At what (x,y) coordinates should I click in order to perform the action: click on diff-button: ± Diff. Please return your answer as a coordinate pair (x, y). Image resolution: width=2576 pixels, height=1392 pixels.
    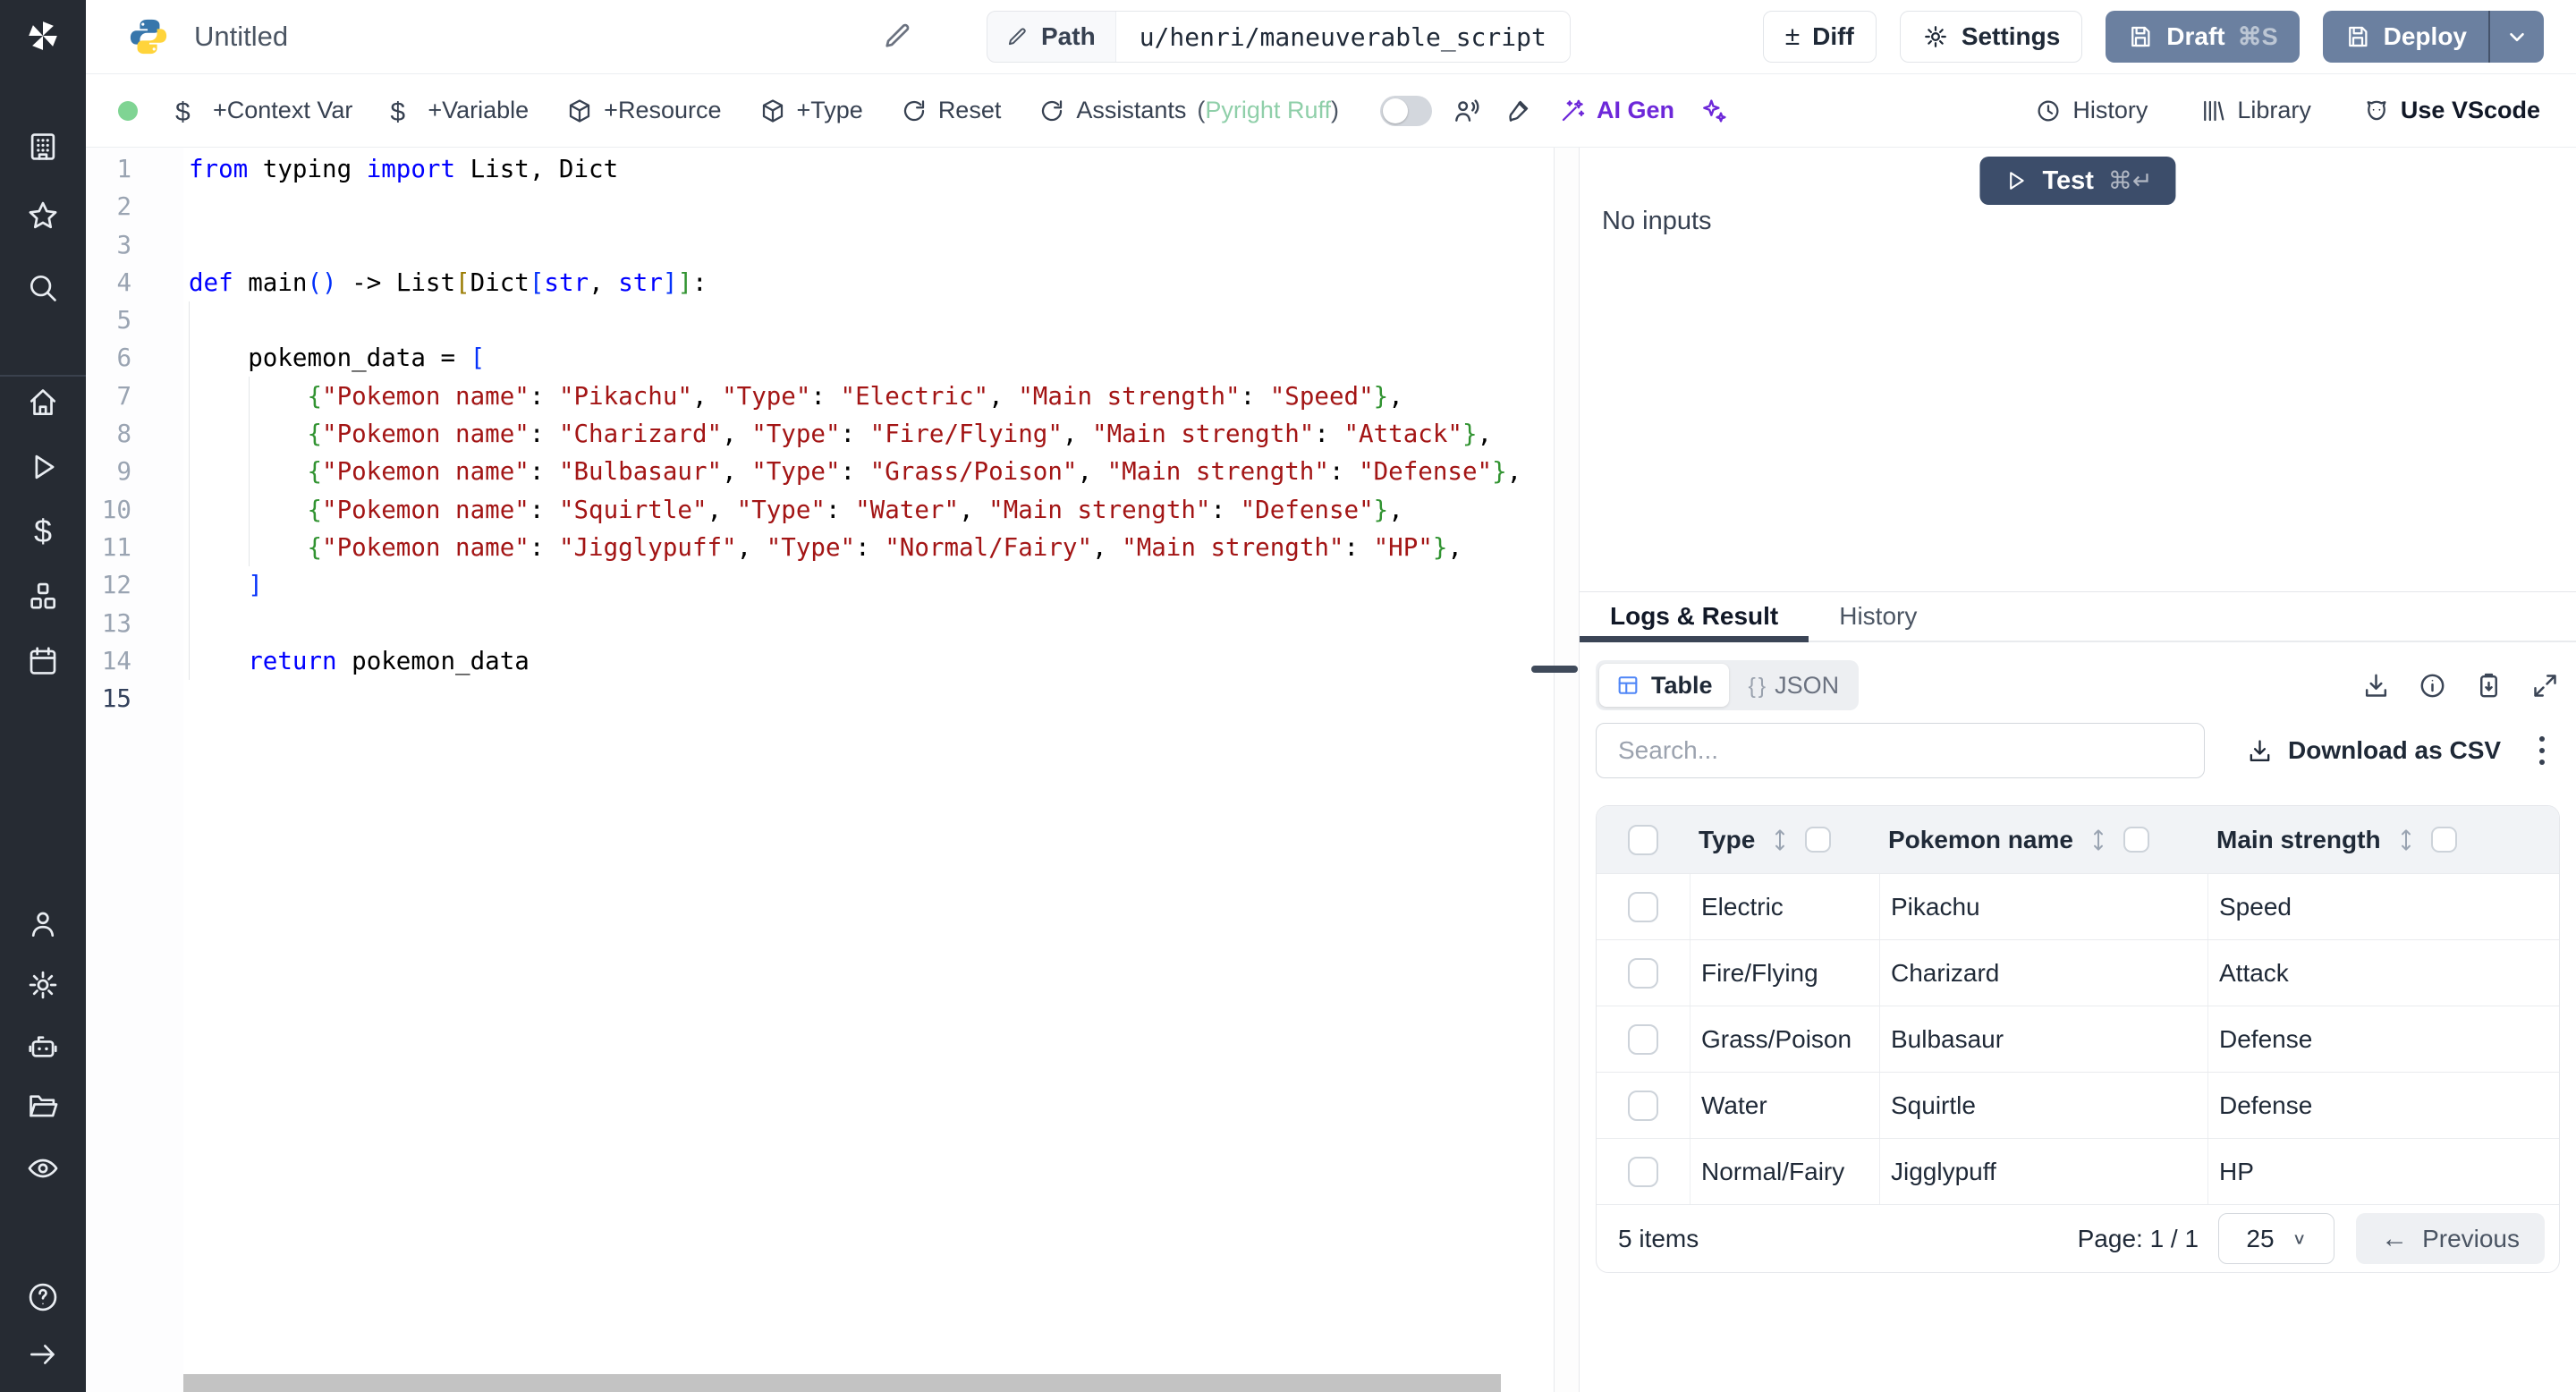
    Looking at the image, I should click on (1819, 37).